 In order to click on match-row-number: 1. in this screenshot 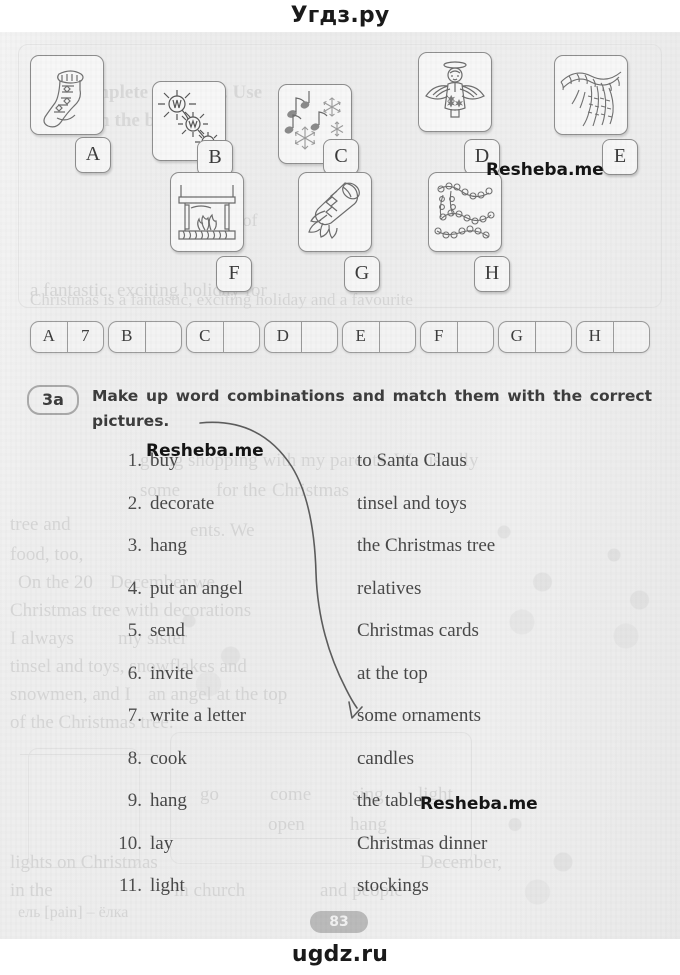, I will do `click(134, 460)`.